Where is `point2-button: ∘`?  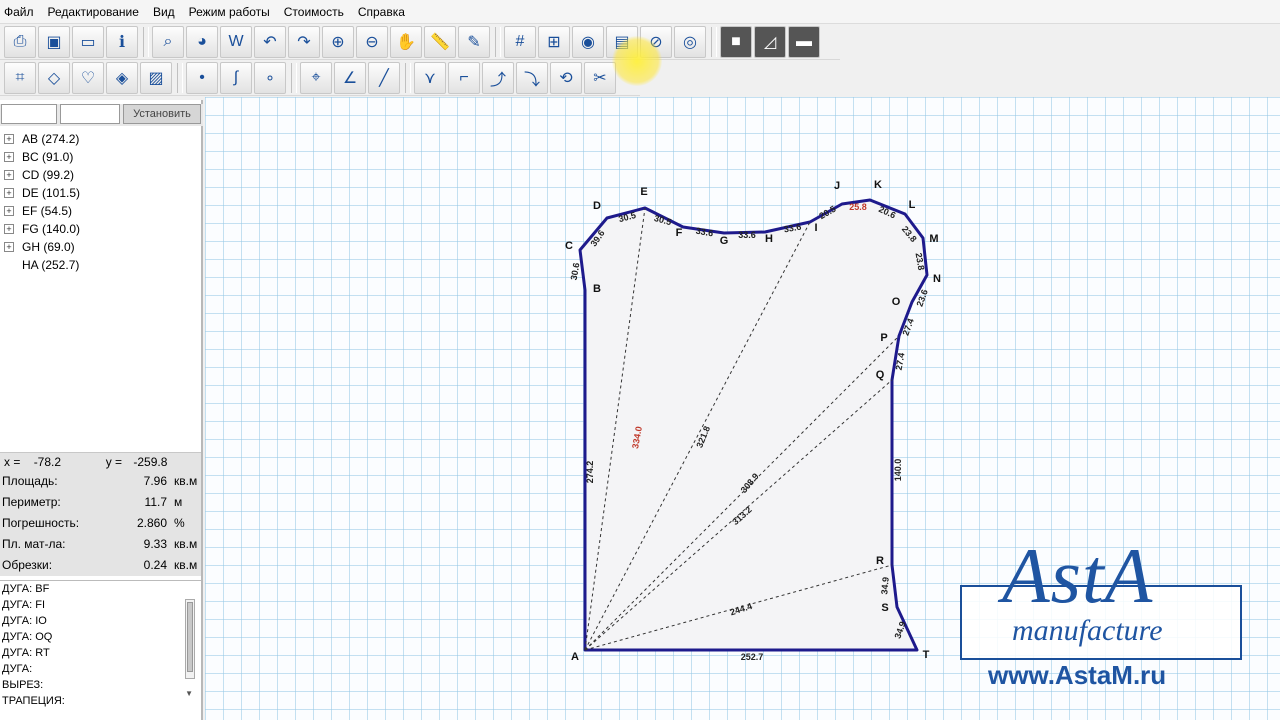 point2-button: ∘ is located at coordinates (270, 77).